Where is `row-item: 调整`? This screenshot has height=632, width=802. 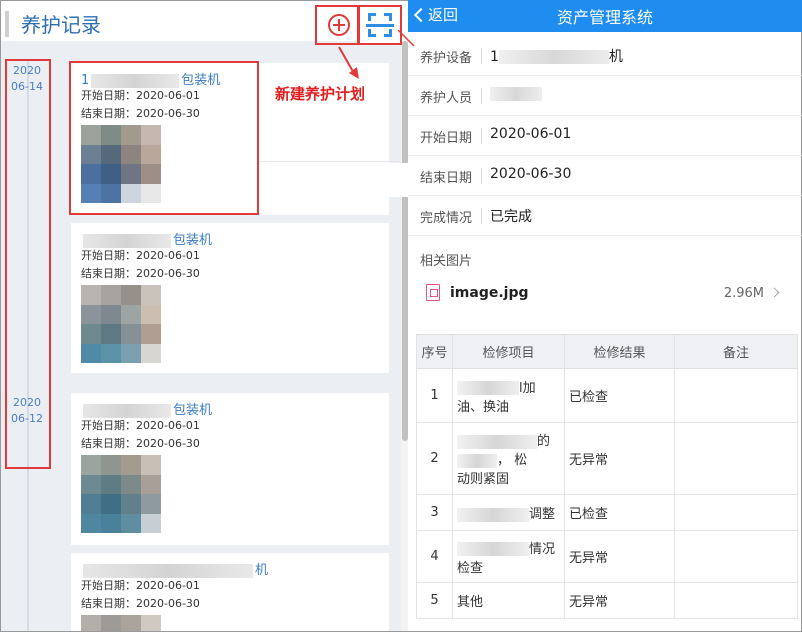 row-item: 调整 is located at coordinates (508, 512).